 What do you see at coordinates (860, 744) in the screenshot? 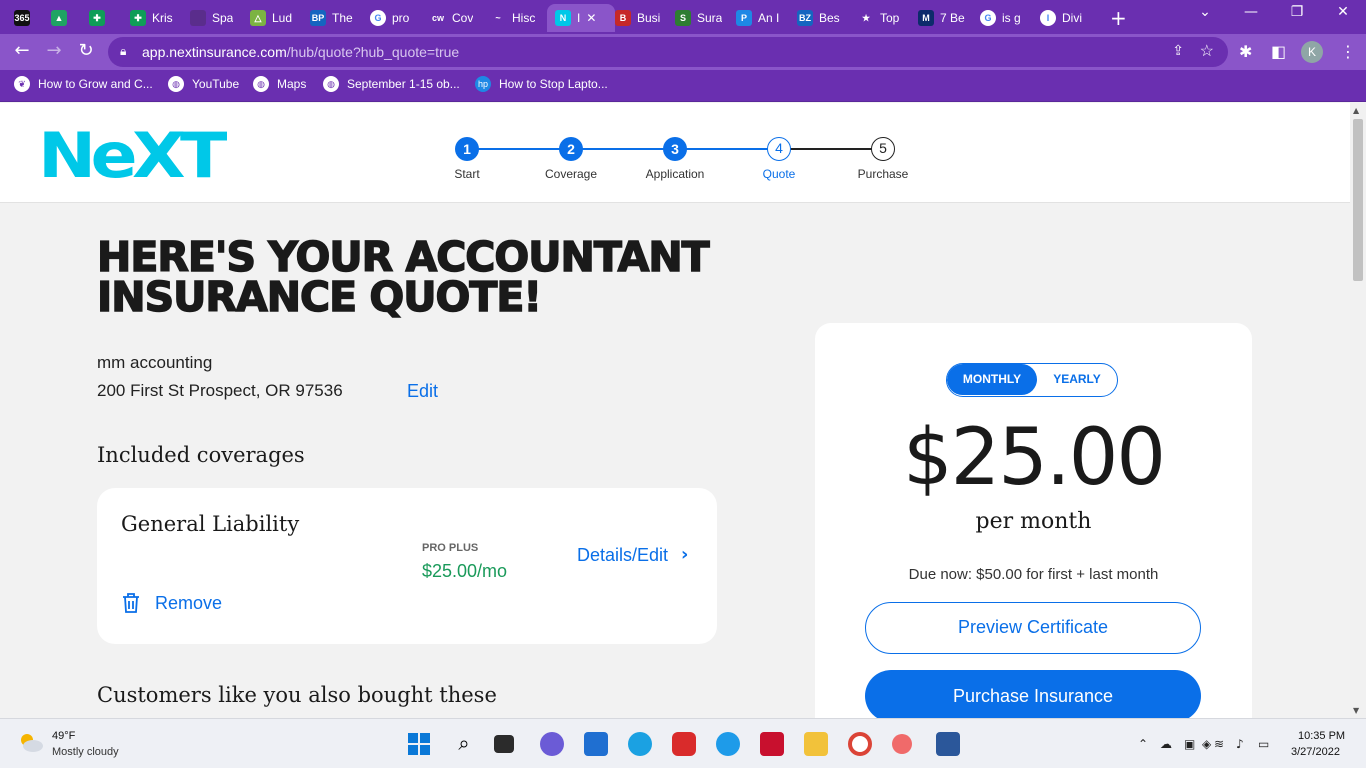
I see `chrome-icon` at bounding box center [860, 744].